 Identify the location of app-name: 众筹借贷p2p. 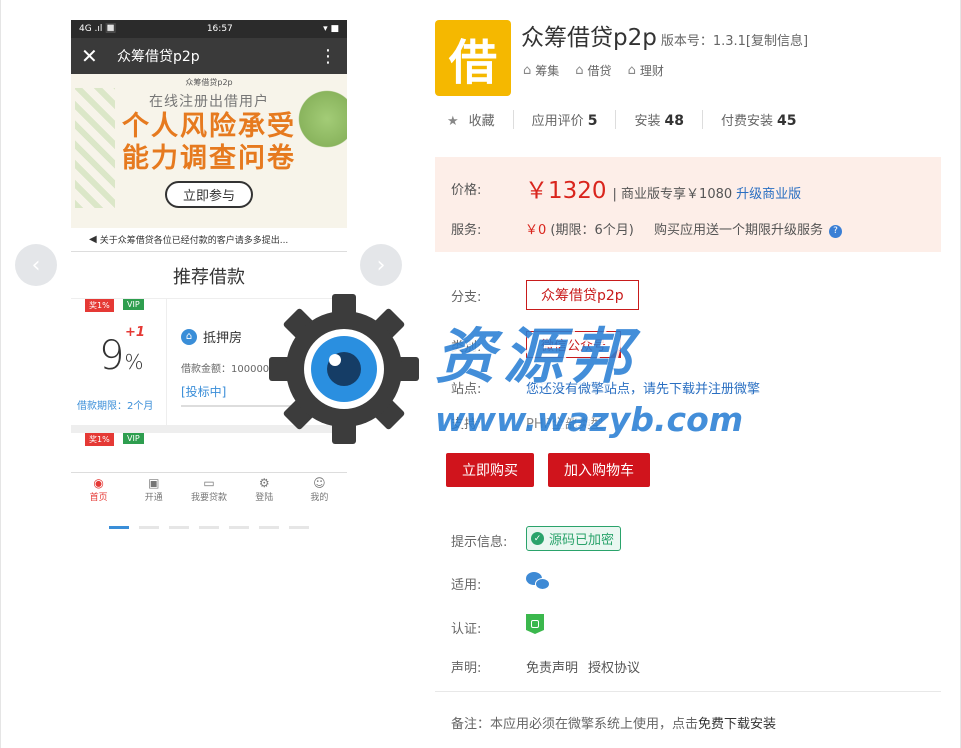
(589, 38).